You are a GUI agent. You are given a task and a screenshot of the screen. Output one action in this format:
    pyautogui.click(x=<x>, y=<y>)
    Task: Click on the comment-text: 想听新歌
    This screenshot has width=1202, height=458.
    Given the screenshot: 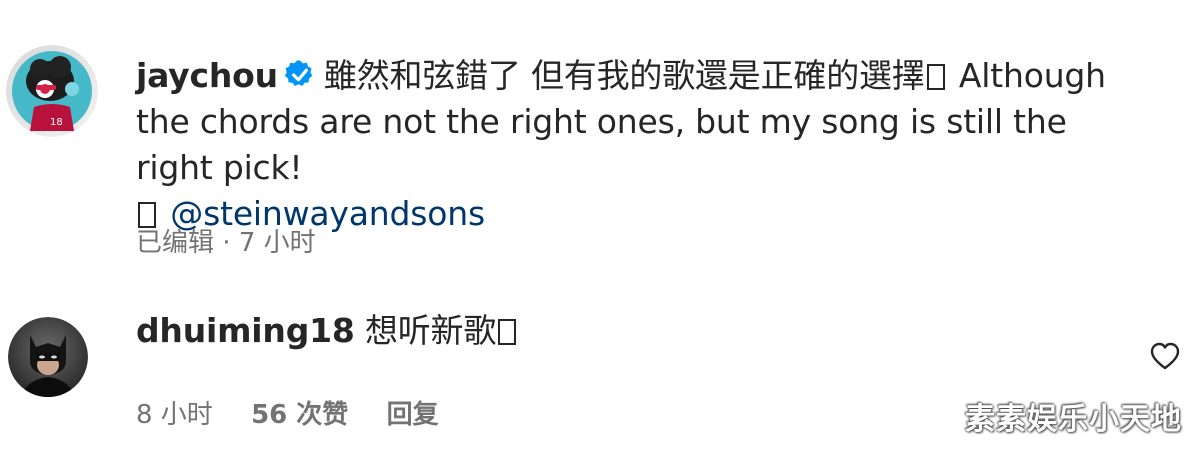 What is the action you would take?
    pyautogui.click(x=430, y=330)
    